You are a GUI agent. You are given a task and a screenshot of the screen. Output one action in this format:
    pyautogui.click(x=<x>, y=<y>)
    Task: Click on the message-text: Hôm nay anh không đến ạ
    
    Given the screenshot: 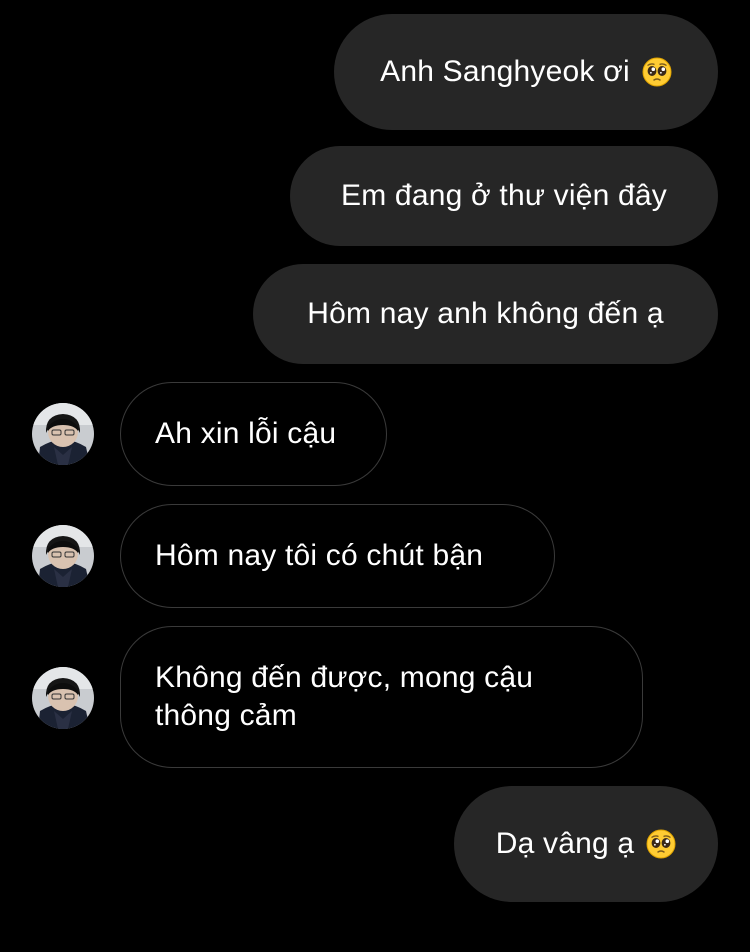 What is the action you would take?
    pyautogui.click(x=485, y=313)
    